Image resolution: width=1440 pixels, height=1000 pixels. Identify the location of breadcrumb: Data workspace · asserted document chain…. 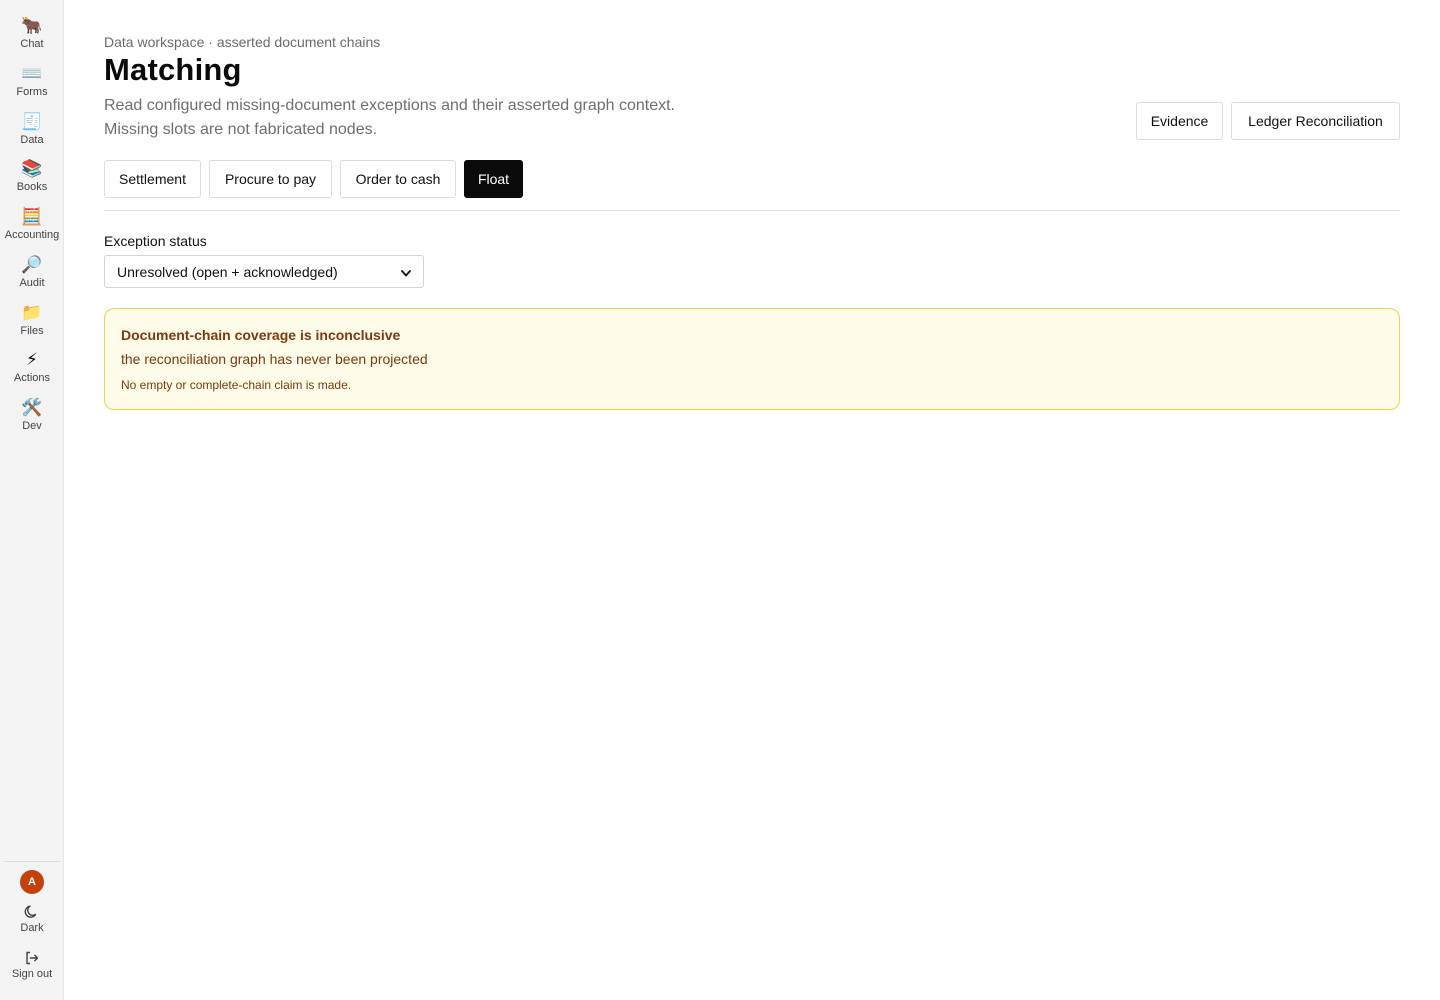
(242, 42).